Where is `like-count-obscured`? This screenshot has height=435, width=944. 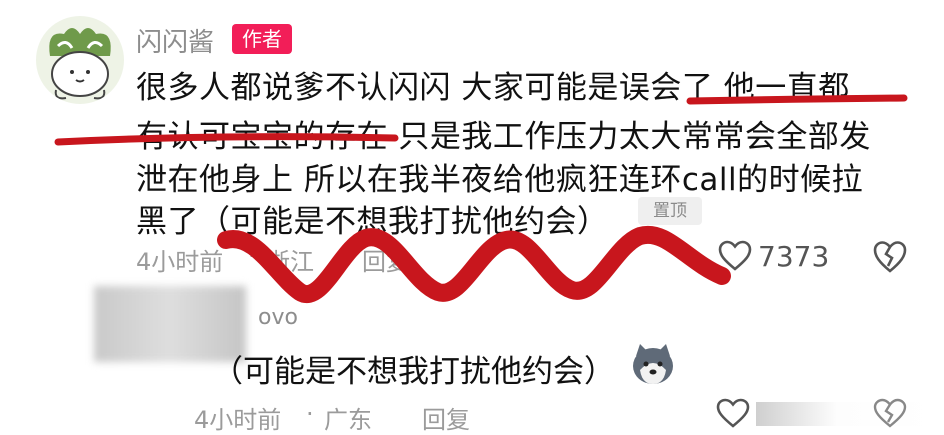 like-count-obscured is located at coordinates (846, 414).